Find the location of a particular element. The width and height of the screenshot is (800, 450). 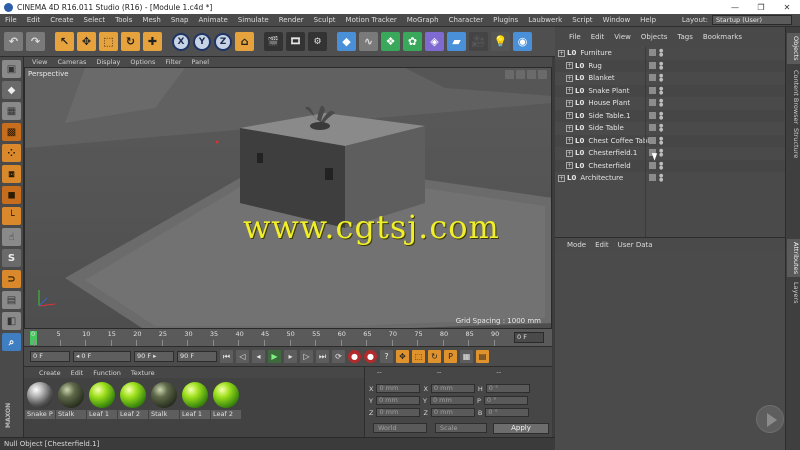

key-scale-icon: ⬚ is located at coordinates (418, 356).